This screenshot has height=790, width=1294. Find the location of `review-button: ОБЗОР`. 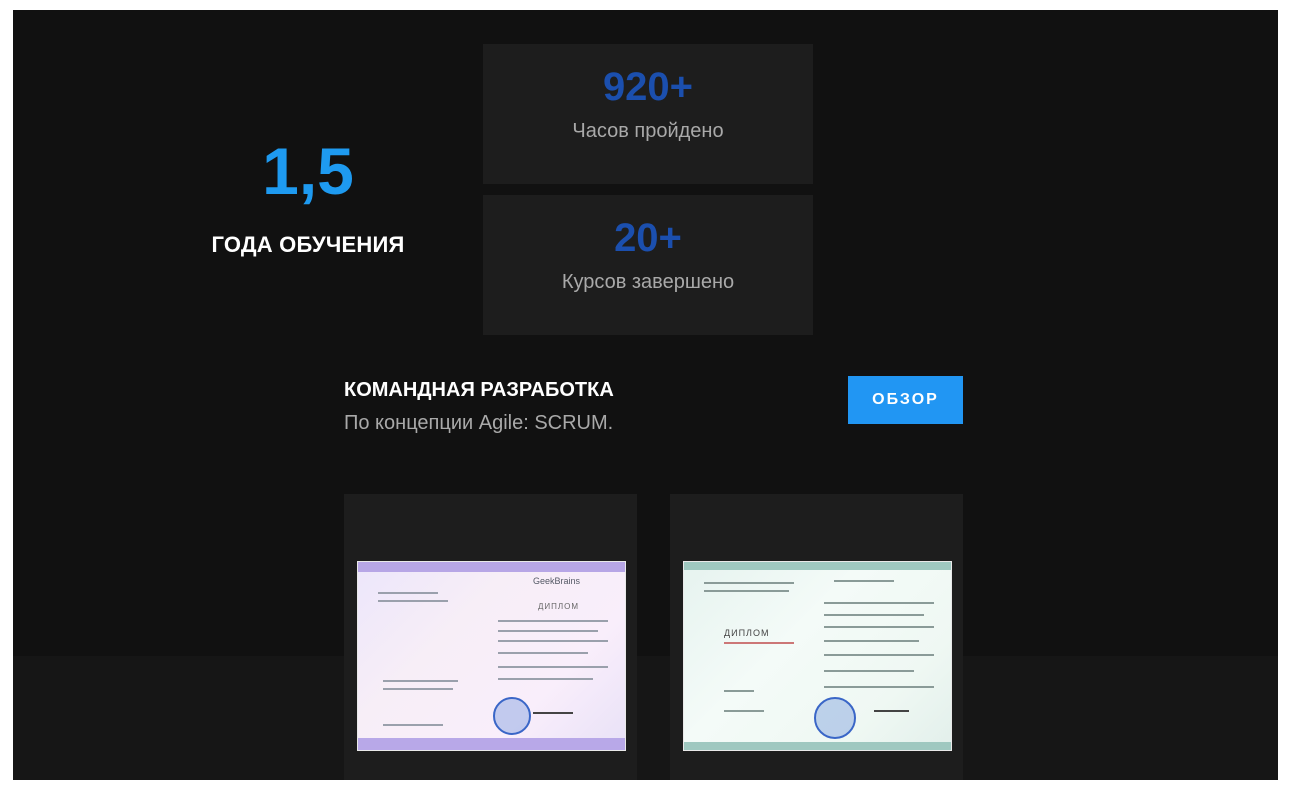

review-button: ОБЗОР is located at coordinates (905, 400).